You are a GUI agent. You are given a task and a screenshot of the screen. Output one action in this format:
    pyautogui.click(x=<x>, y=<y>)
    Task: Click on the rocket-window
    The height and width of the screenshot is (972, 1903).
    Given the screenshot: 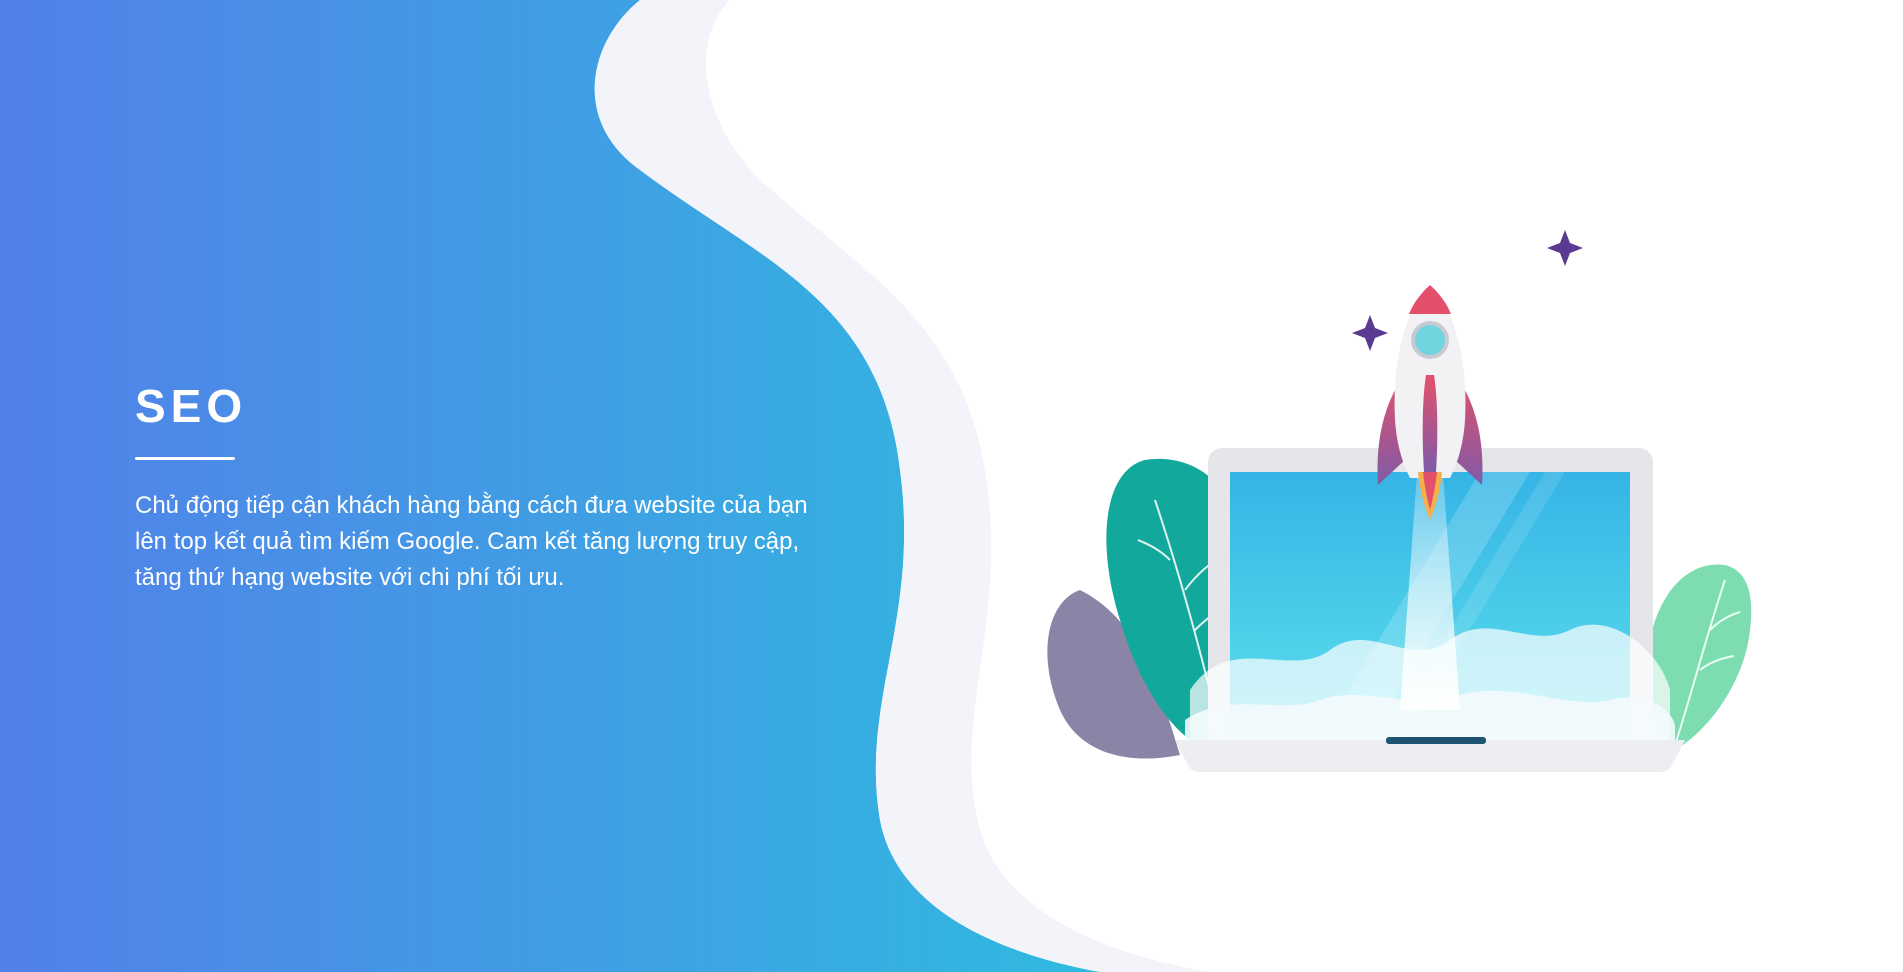 What is the action you would take?
    pyautogui.click(x=1430, y=340)
    